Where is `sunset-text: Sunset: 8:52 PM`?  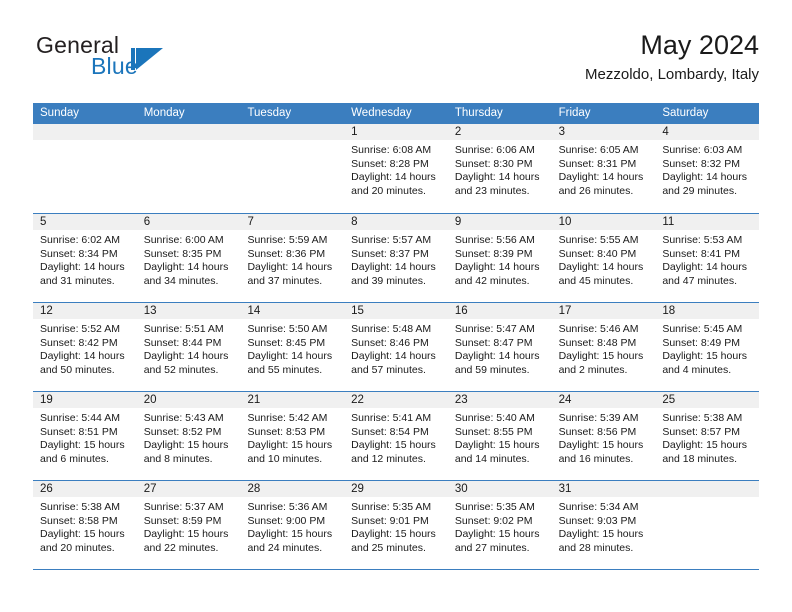 sunset-text: Sunset: 8:52 PM is located at coordinates (182, 431).